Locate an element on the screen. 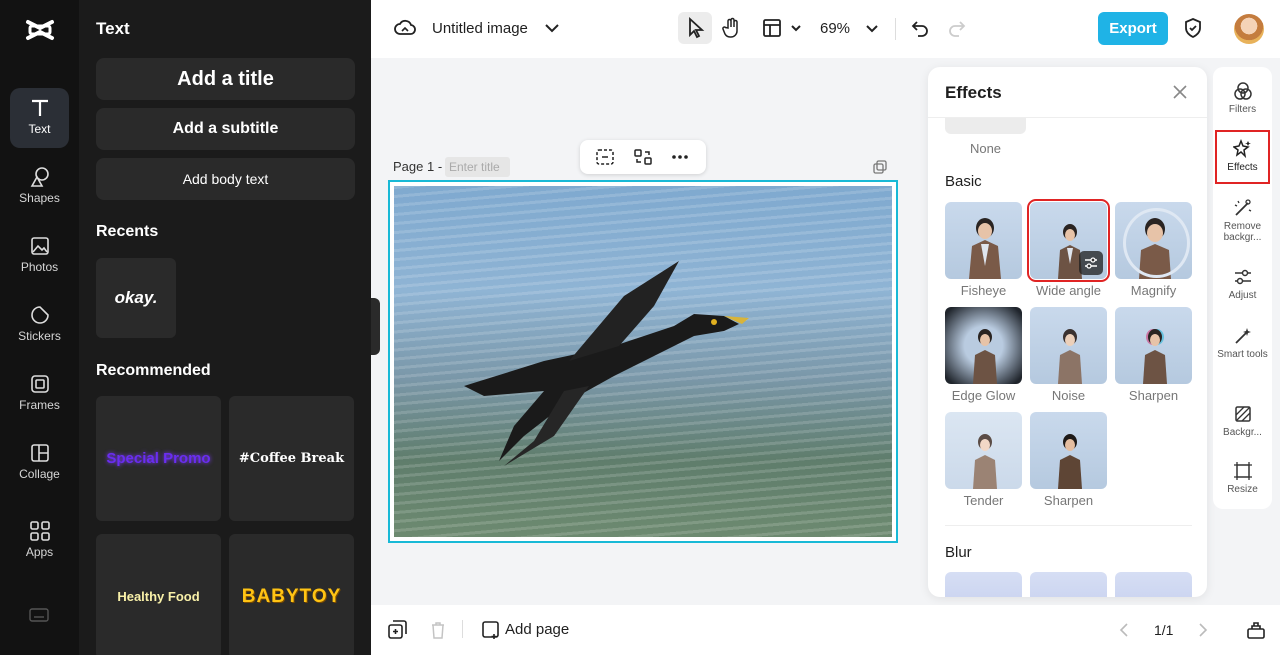 The height and width of the screenshot is (655, 1280). replace-icon is located at coordinates (643, 157).